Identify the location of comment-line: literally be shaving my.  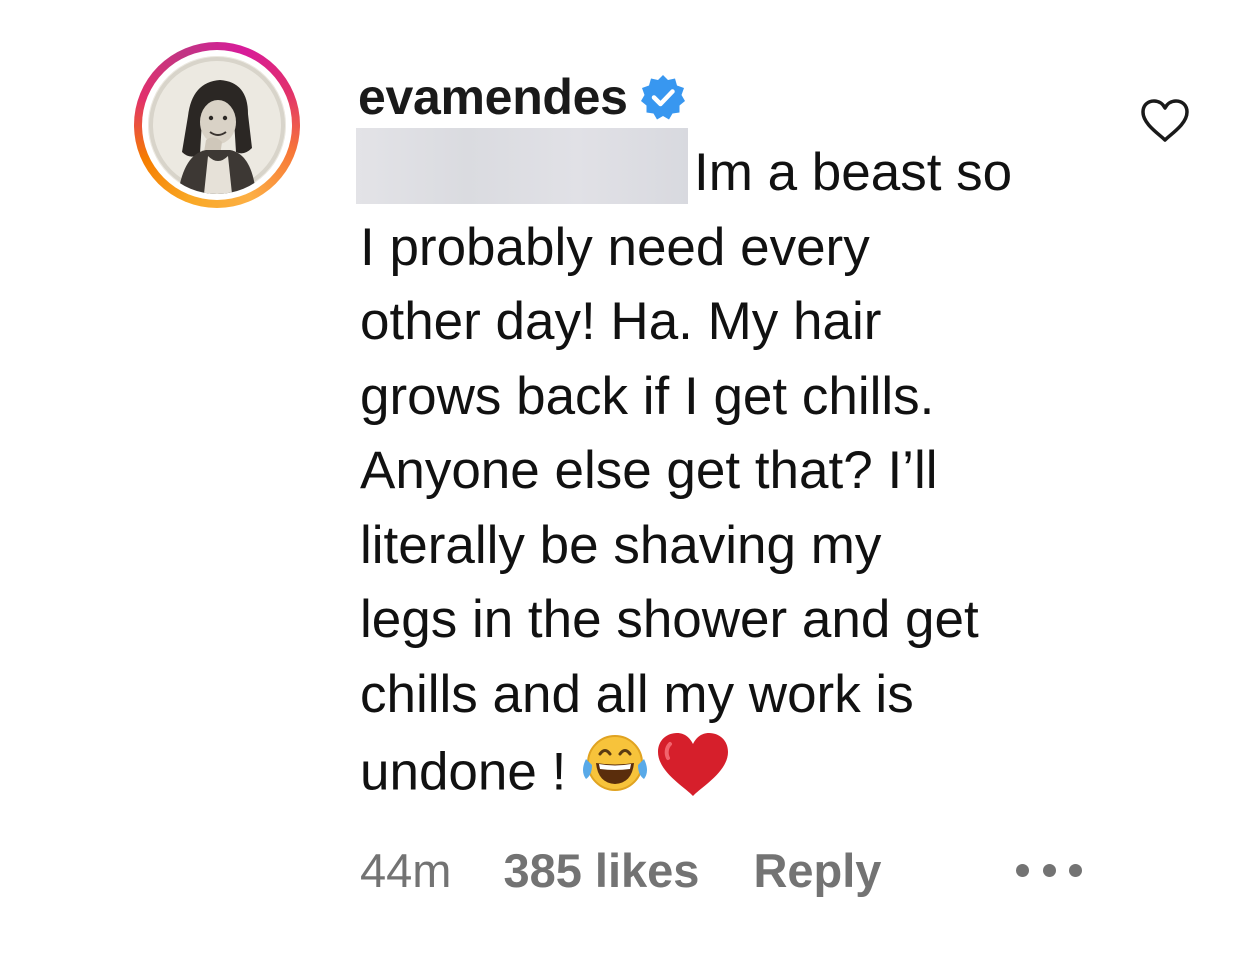
(621, 545).